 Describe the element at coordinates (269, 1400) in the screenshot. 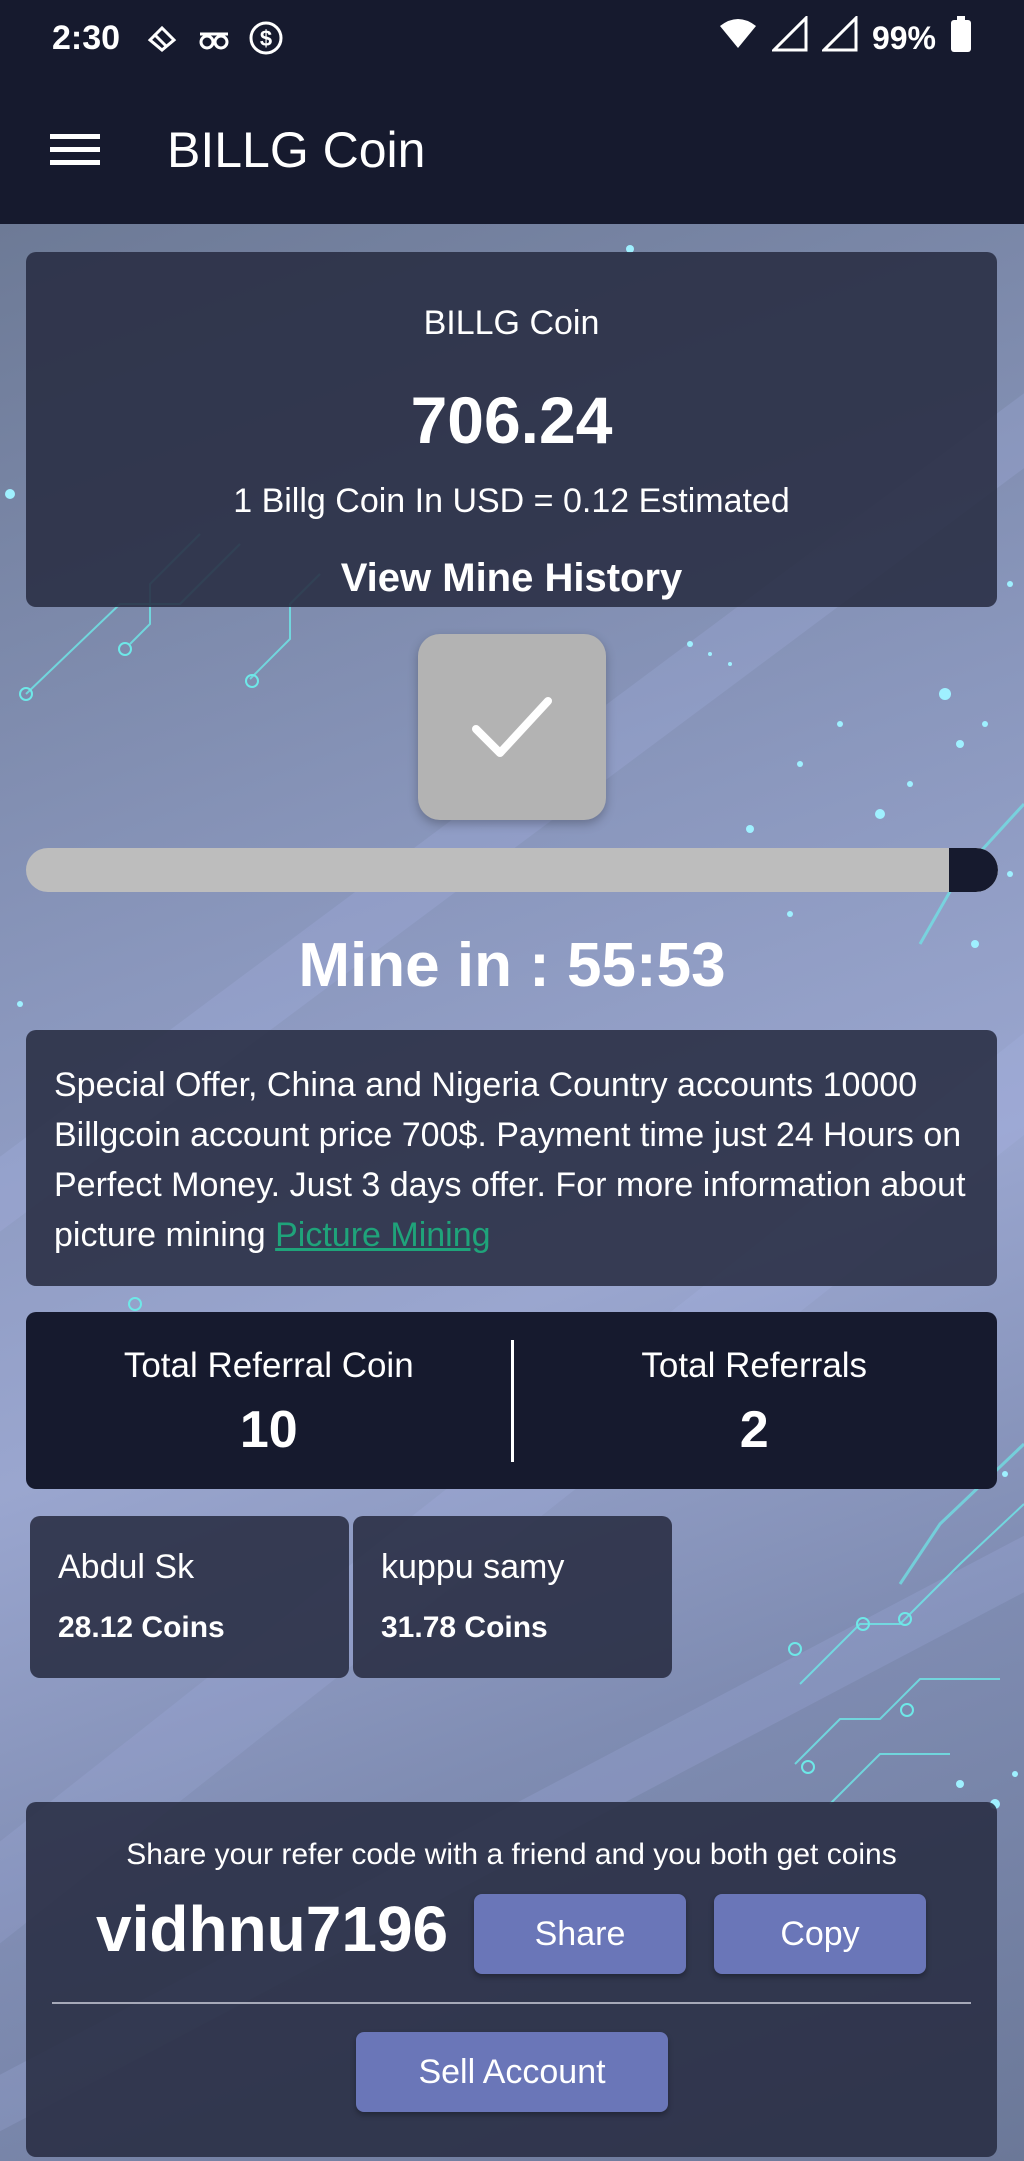

I see `total-referral-coin: Total Referral Coin 10` at that location.